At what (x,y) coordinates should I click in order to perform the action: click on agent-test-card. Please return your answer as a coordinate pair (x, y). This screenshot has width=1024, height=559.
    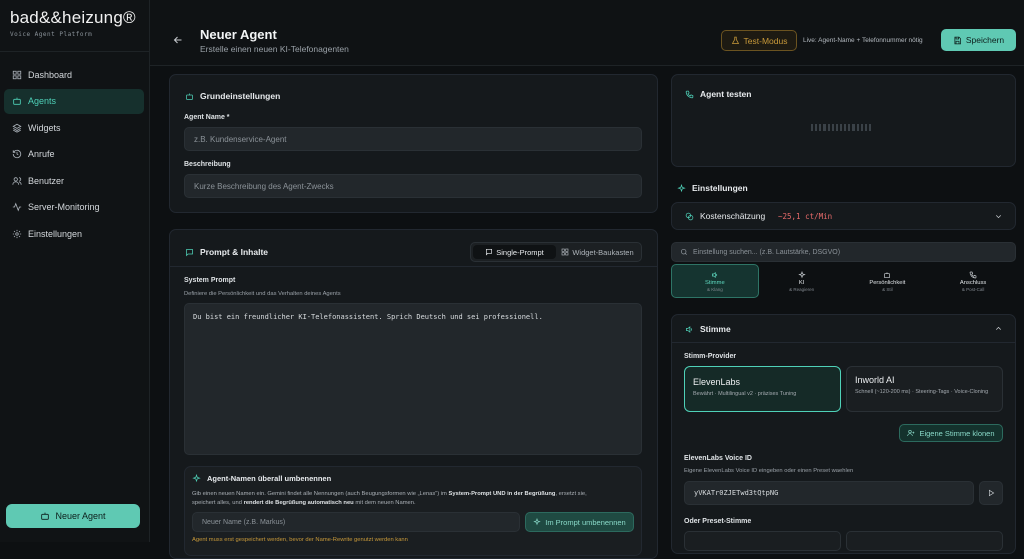
    Looking at the image, I should click on (843, 120).